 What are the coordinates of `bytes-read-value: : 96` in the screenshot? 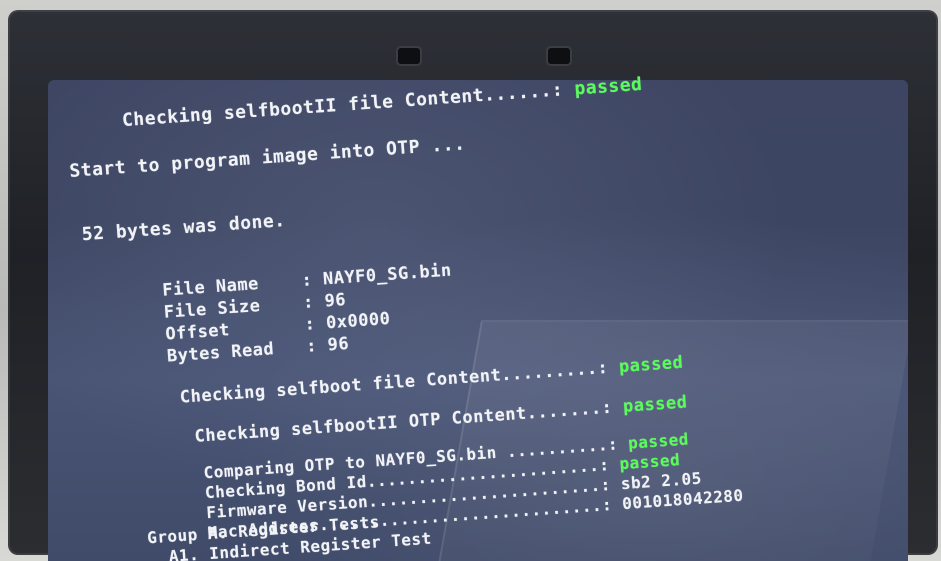 It's located at (327, 345).